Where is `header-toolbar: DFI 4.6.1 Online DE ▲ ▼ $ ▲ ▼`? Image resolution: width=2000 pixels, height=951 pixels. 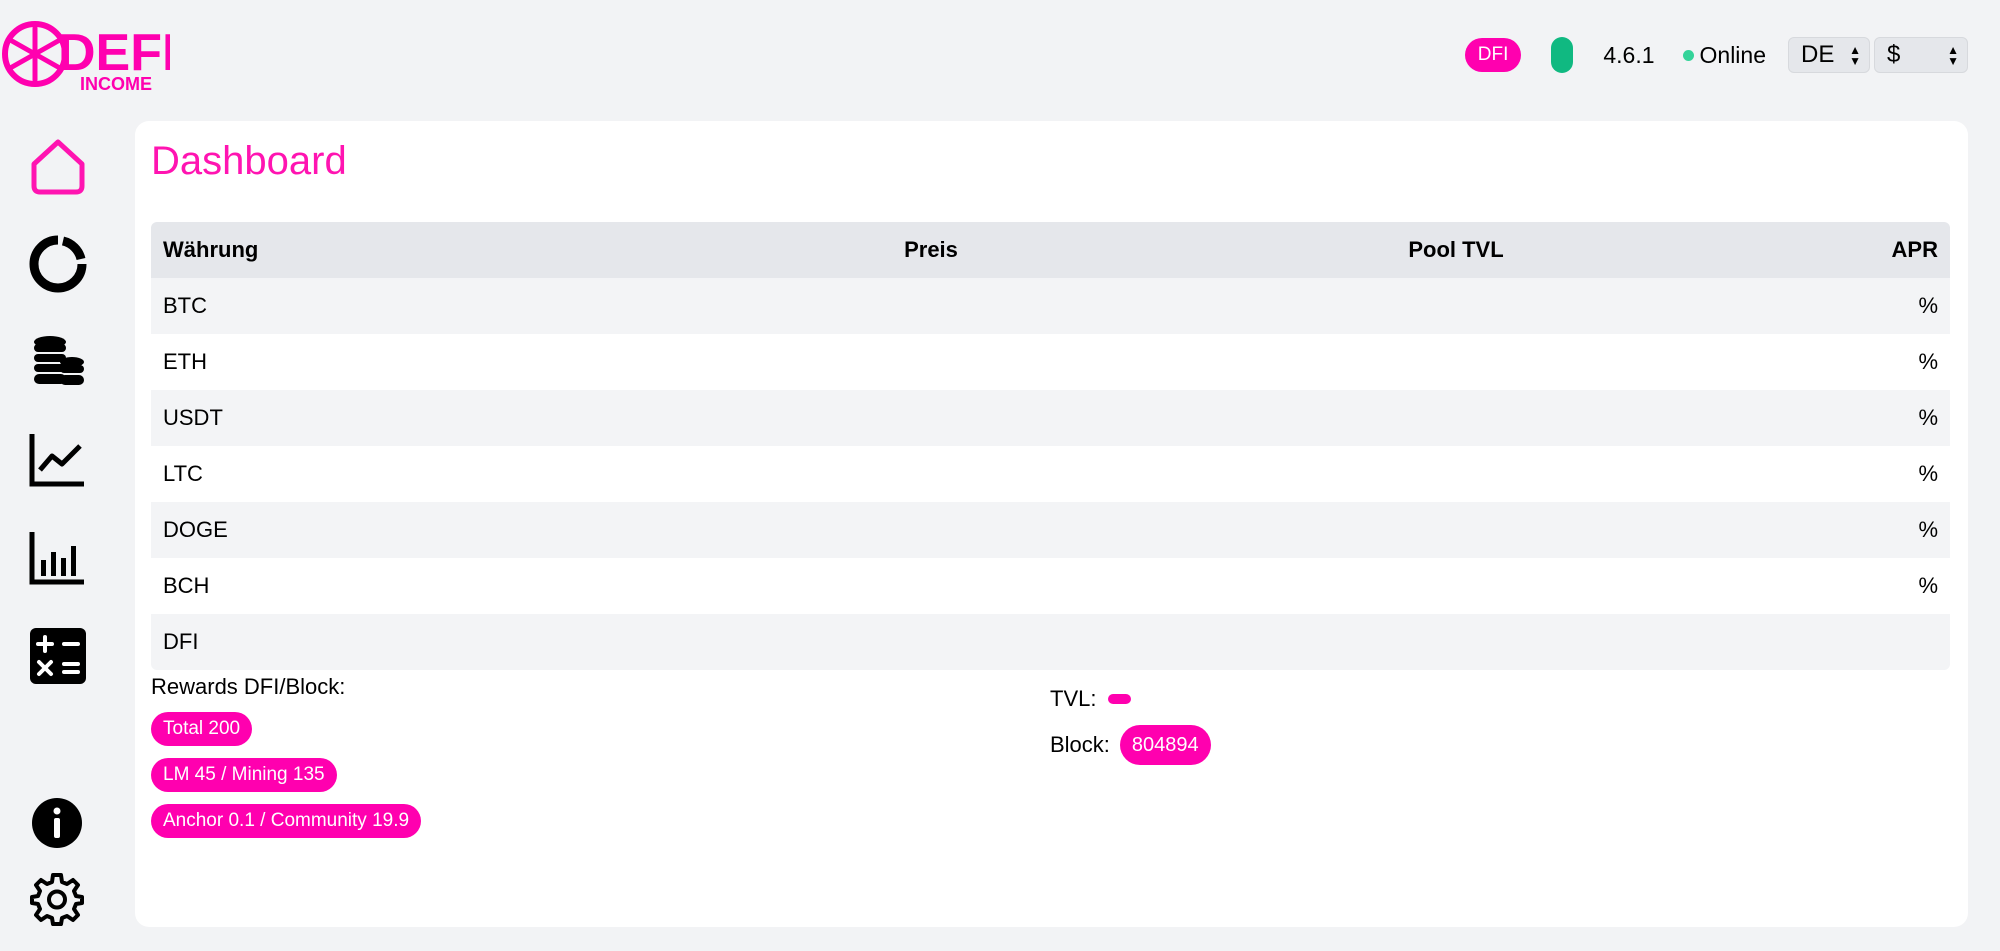
header-toolbar: DFI 4.6.1 Online DE ▲ ▼ $ ▲ ▼ is located at coordinates (1716, 55).